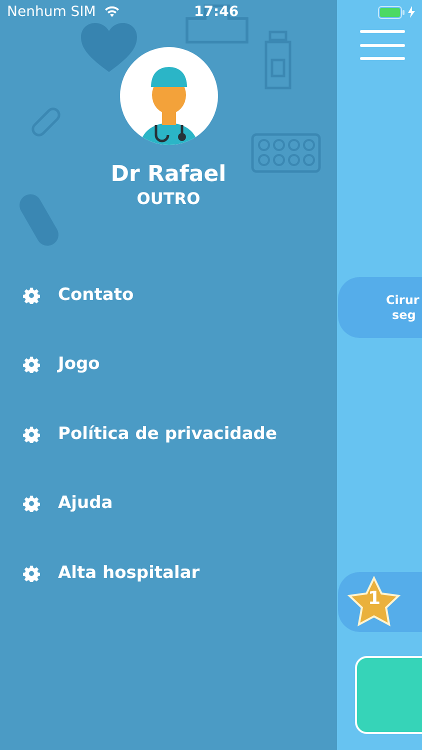 Image resolution: width=422 pixels, height=750 pixels. Describe the element at coordinates (216, 12) in the screenshot. I see `clock: 17:46` at that location.